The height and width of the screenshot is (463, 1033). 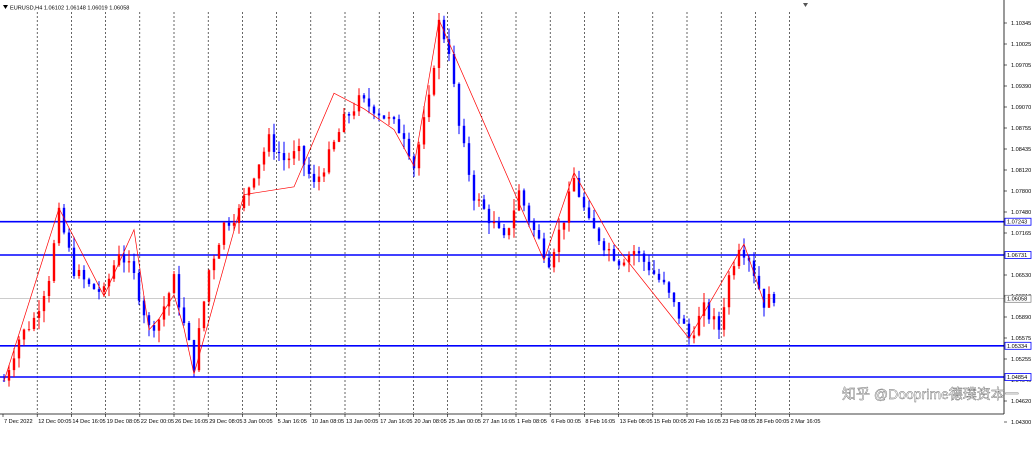 What do you see at coordinates (1021, 234) in the screenshot?
I see `price-tick-label: 1.07165` at bounding box center [1021, 234].